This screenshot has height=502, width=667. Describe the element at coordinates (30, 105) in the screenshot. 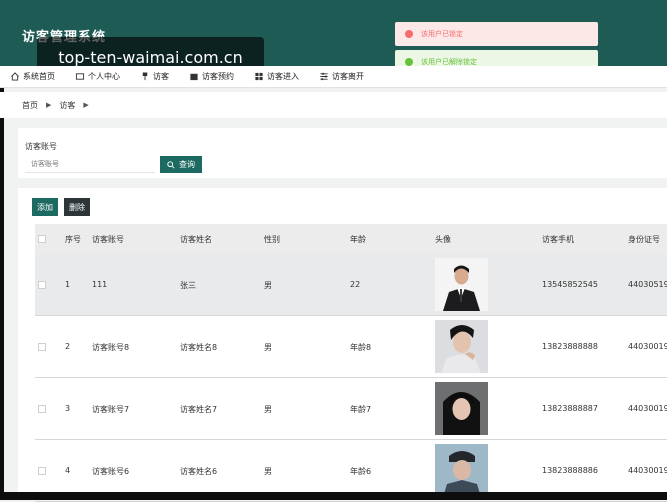

I see `breadcrumb-home: 首页` at that location.